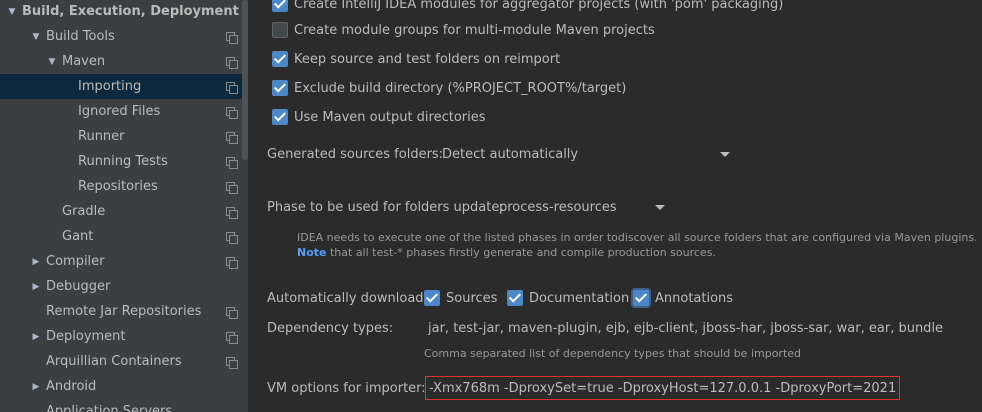 The height and width of the screenshot is (412, 982). What do you see at coordinates (114, 361) in the screenshot?
I see `sidebar-item-label: Arquillian Containers` at bounding box center [114, 361].